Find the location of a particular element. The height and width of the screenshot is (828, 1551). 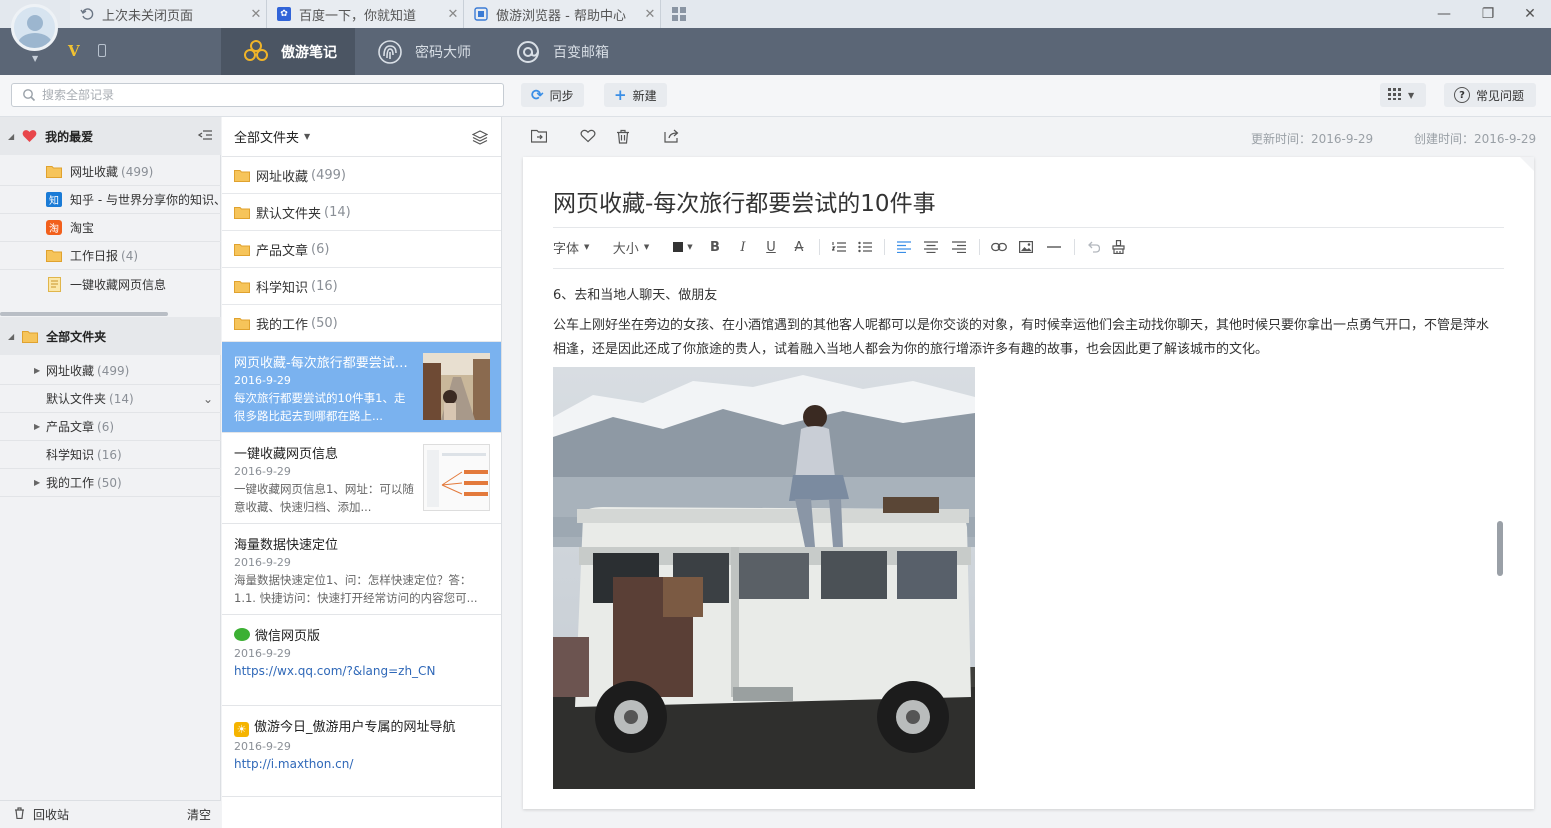

align-right-icon is located at coordinates (959, 247).